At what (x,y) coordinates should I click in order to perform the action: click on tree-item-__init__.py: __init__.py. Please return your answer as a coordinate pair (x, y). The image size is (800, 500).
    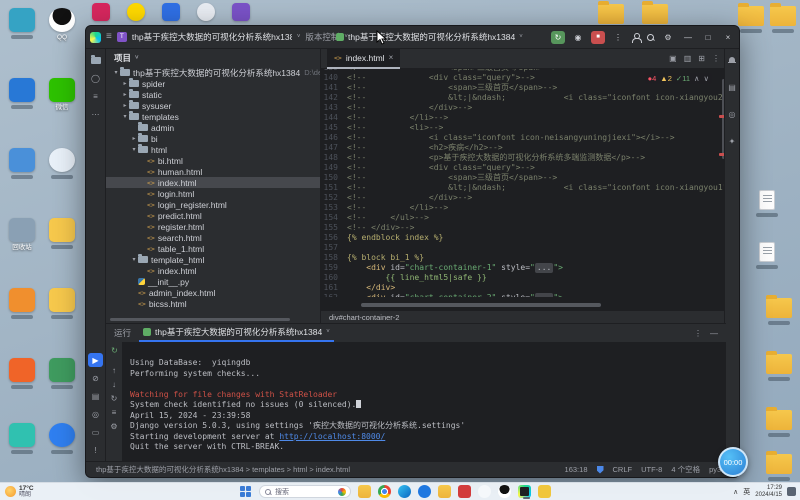
    Looking at the image, I should click on (213, 281).